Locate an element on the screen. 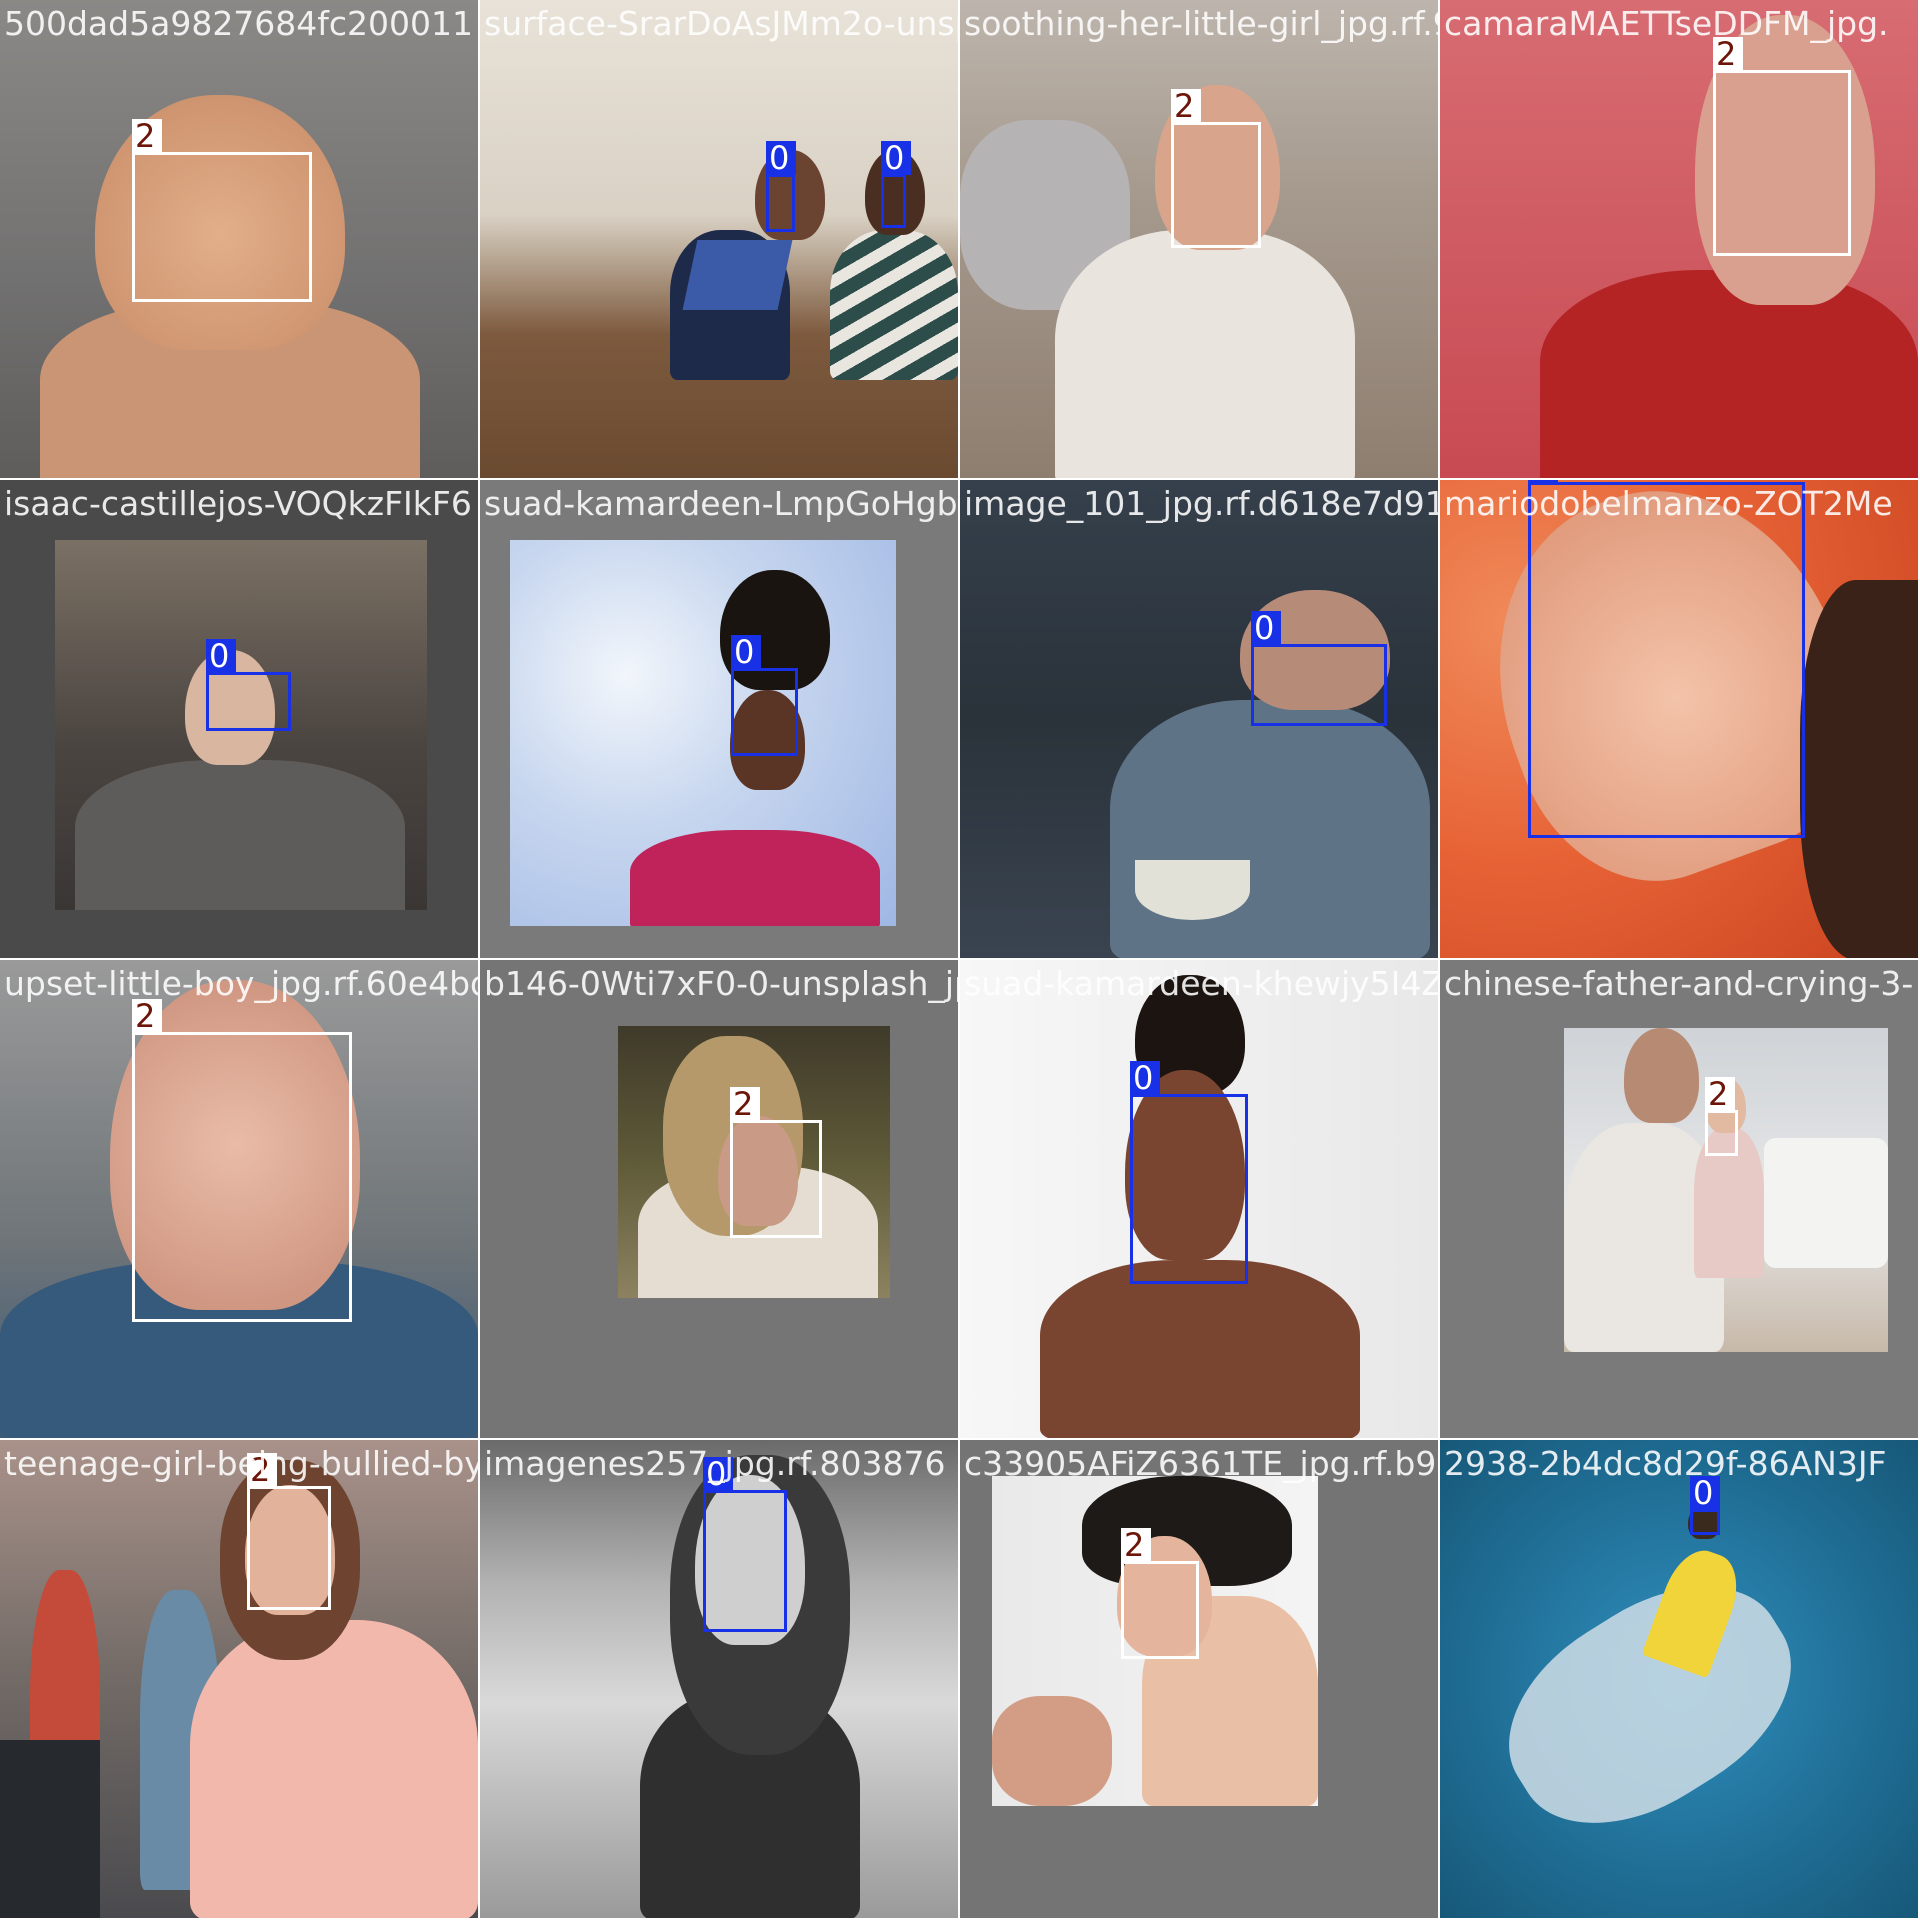 This screenshot has width=1920, height=1920. tile-14: 0 imagenes257_jpg.rf.803876 is located at coordinates (719, 1679).